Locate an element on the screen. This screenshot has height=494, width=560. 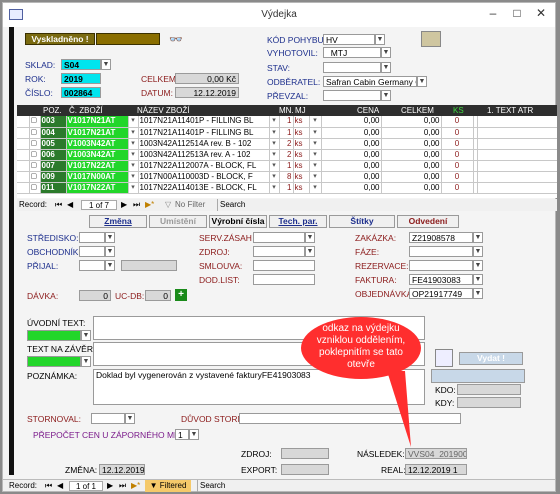
new-record-icon: ▶* is located at coordinates (135, 486).